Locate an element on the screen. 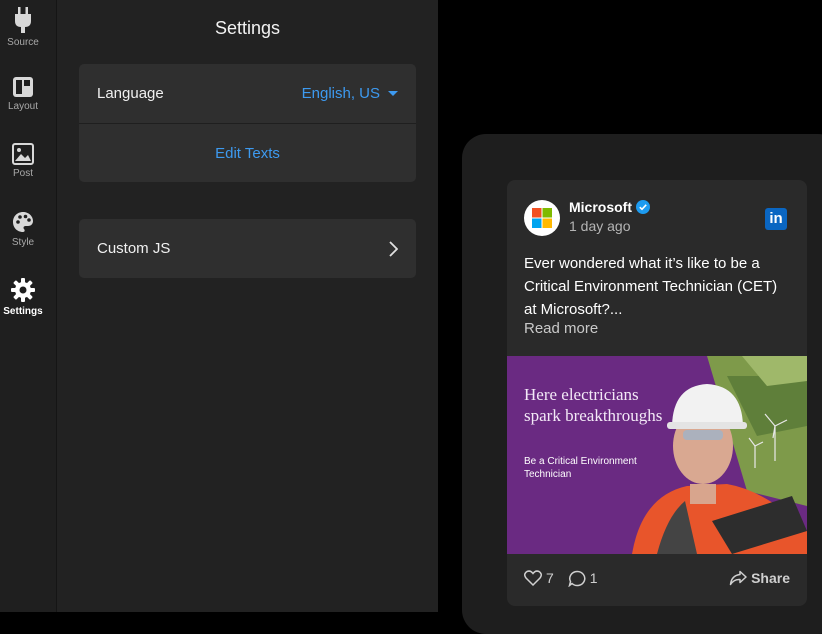  custom-js-row: Custom JS is located at coordinates (247, 248).